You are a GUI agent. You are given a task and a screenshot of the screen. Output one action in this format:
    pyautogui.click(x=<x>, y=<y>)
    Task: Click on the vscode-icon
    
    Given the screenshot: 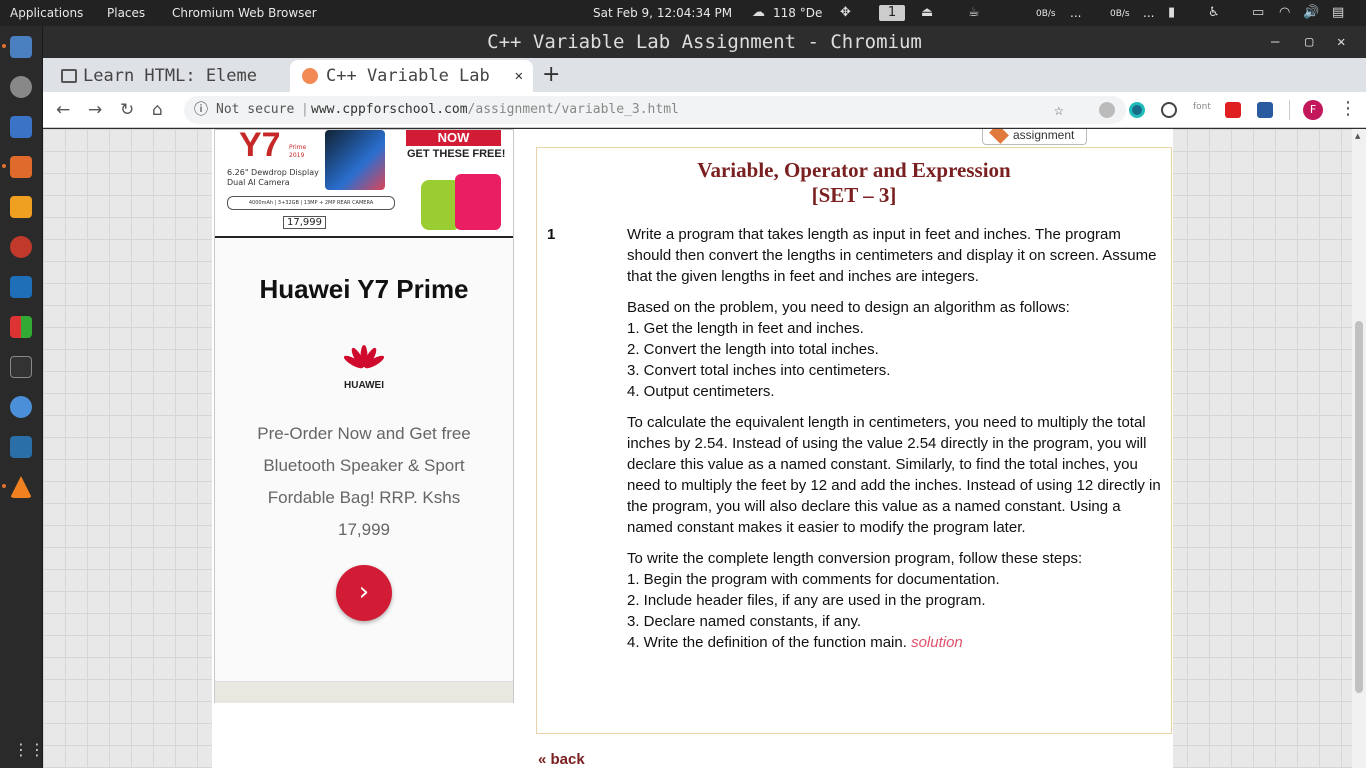 What is the action you would take?
    pyautogui.click(x=21, y=287)
    